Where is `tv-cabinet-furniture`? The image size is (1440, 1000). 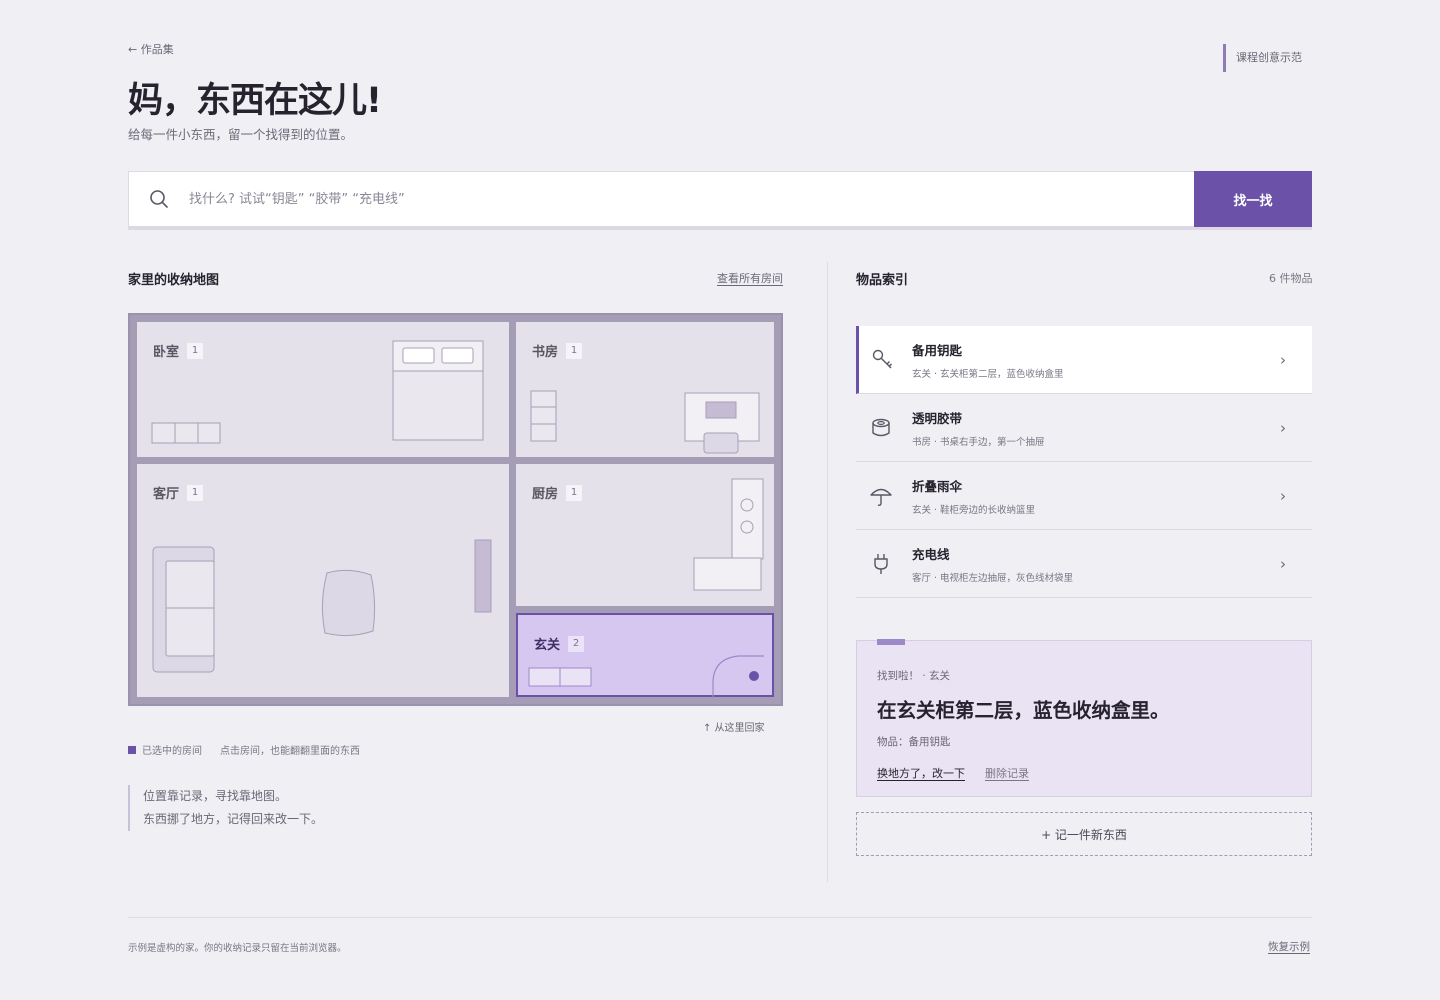 tv-cabinet-furniture is located at coordinates (483, 576).